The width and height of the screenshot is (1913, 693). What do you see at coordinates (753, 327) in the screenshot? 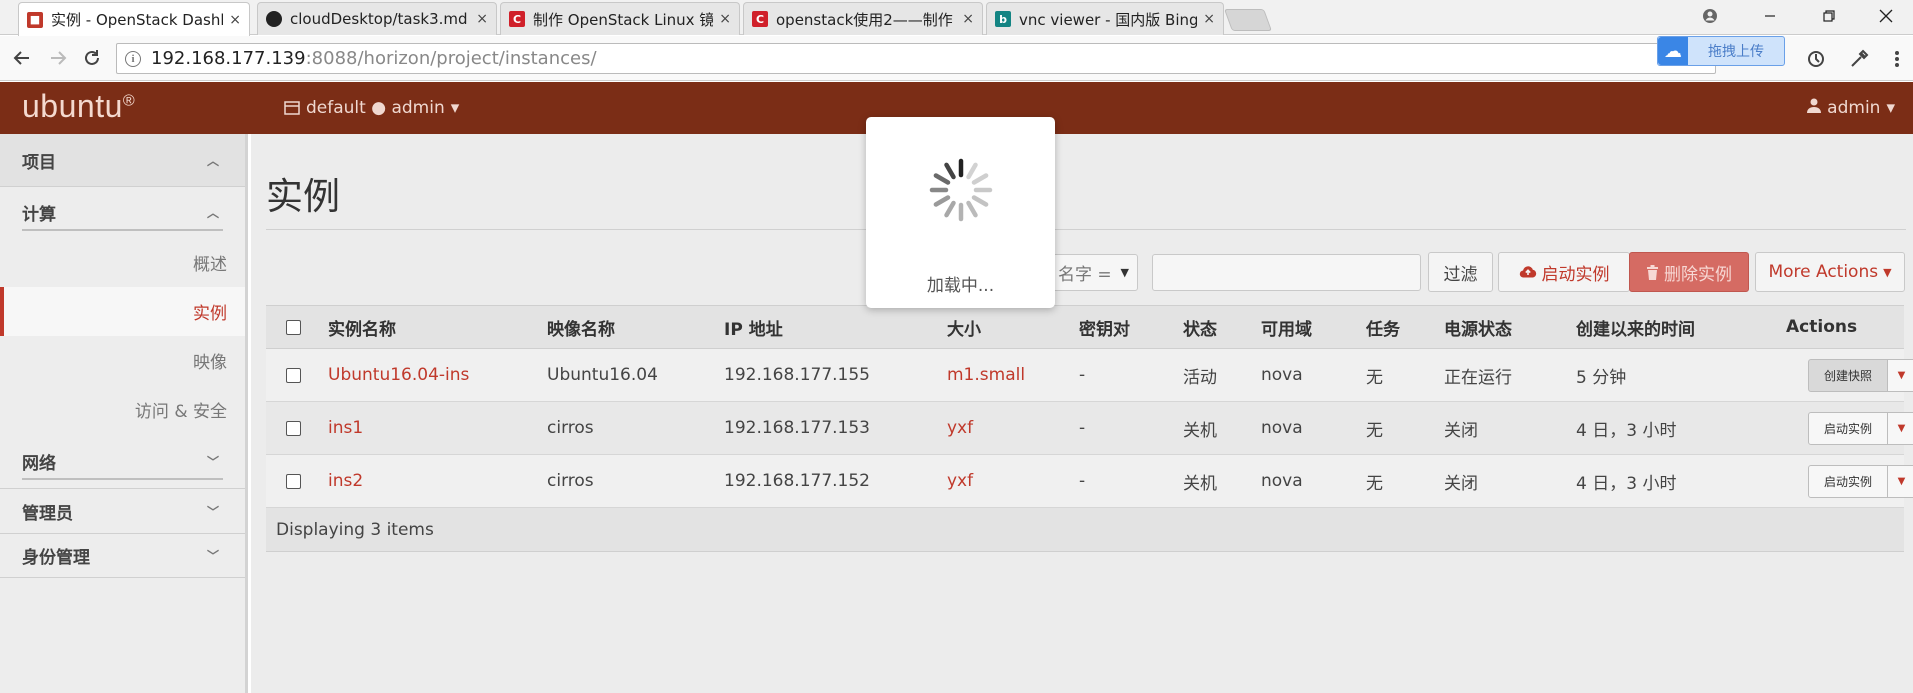
I see `column-header: IP 地址` at bounding box center [753, 327].